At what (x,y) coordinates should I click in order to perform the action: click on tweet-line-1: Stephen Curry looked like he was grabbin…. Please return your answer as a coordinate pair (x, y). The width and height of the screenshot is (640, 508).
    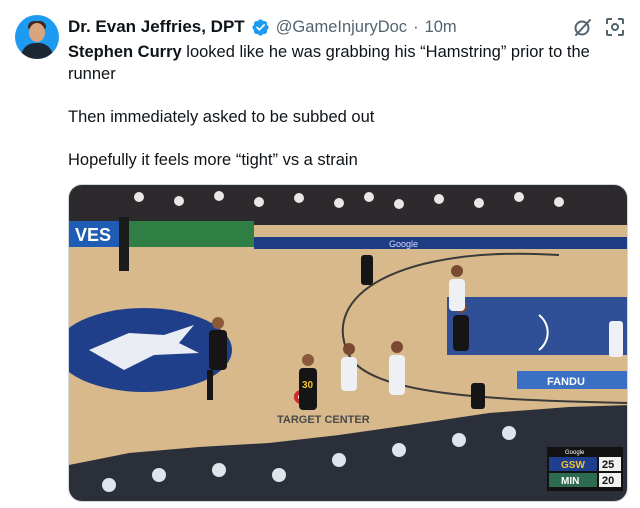
    Looking at the image, I should click on (329, 63).